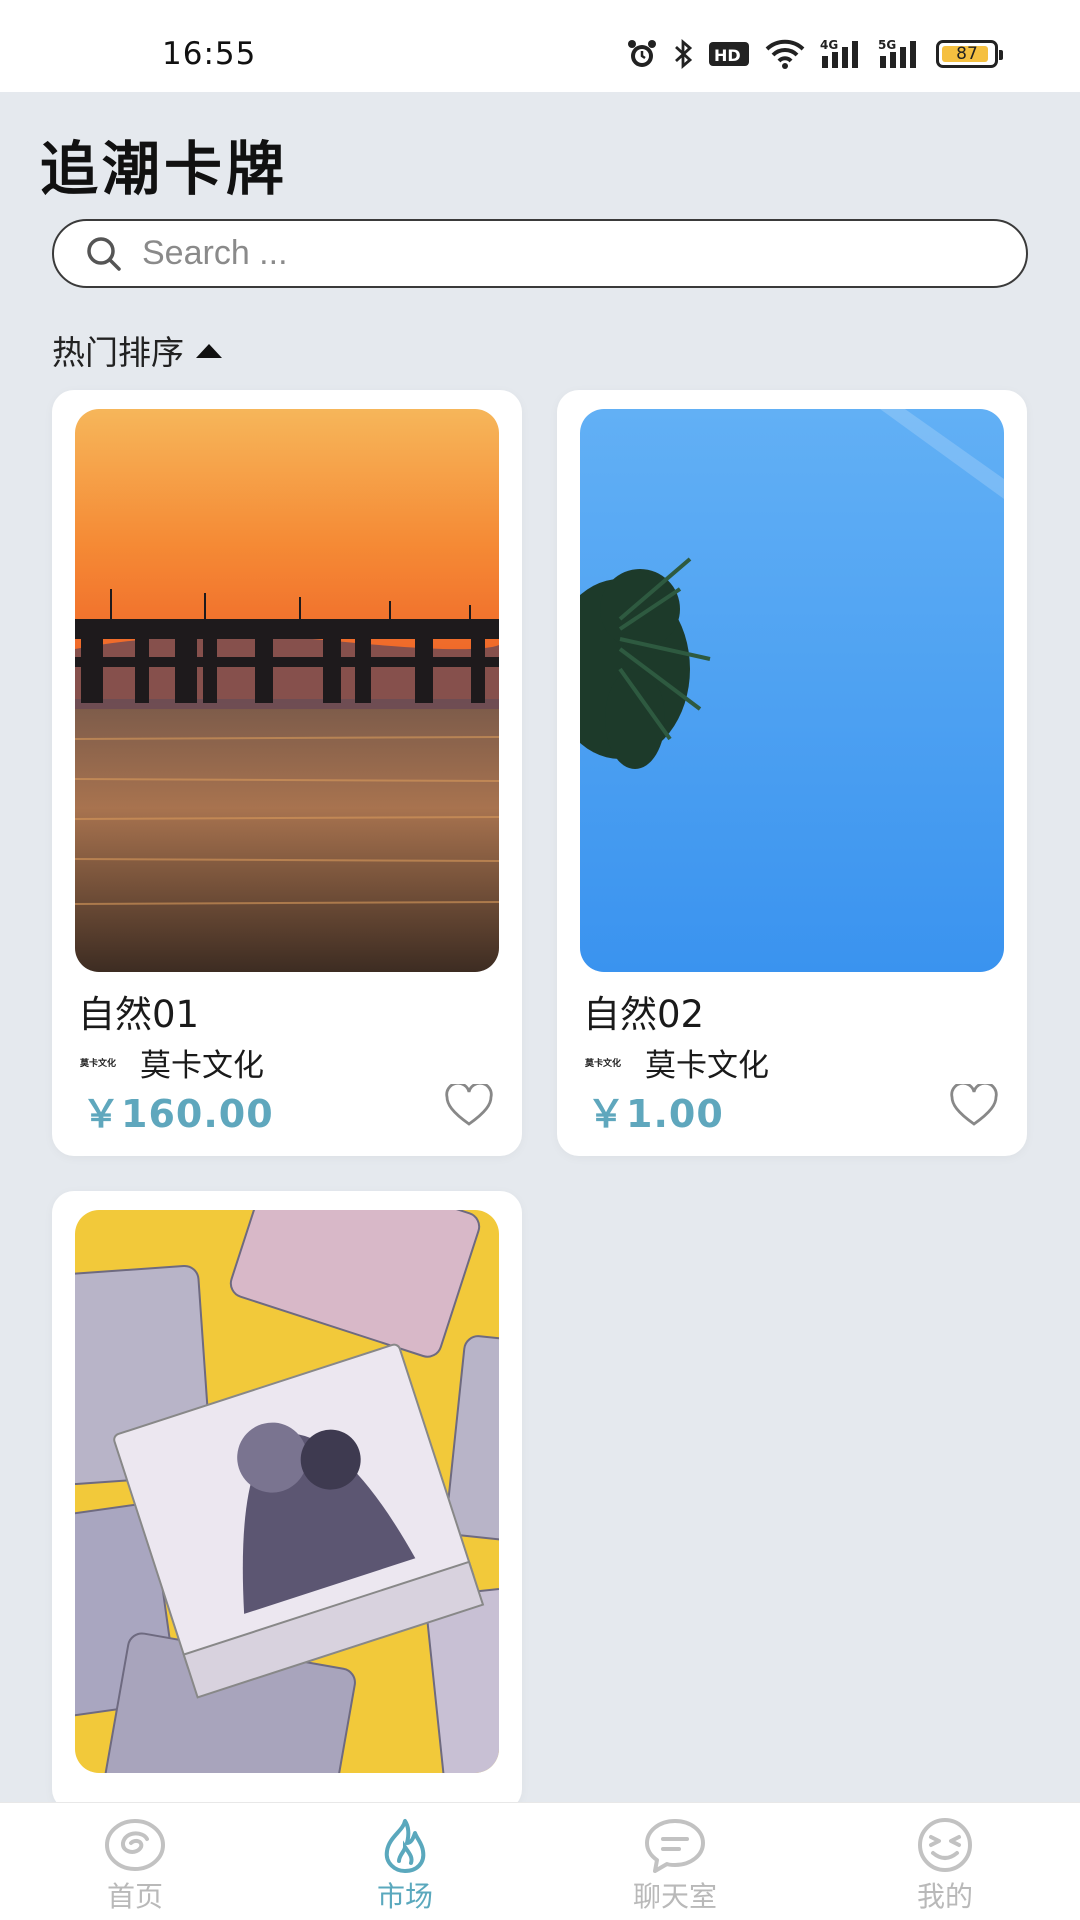 The image size is (1080, 1920). I want to click on app-title: 追潮卡牌, so click(164, 169).